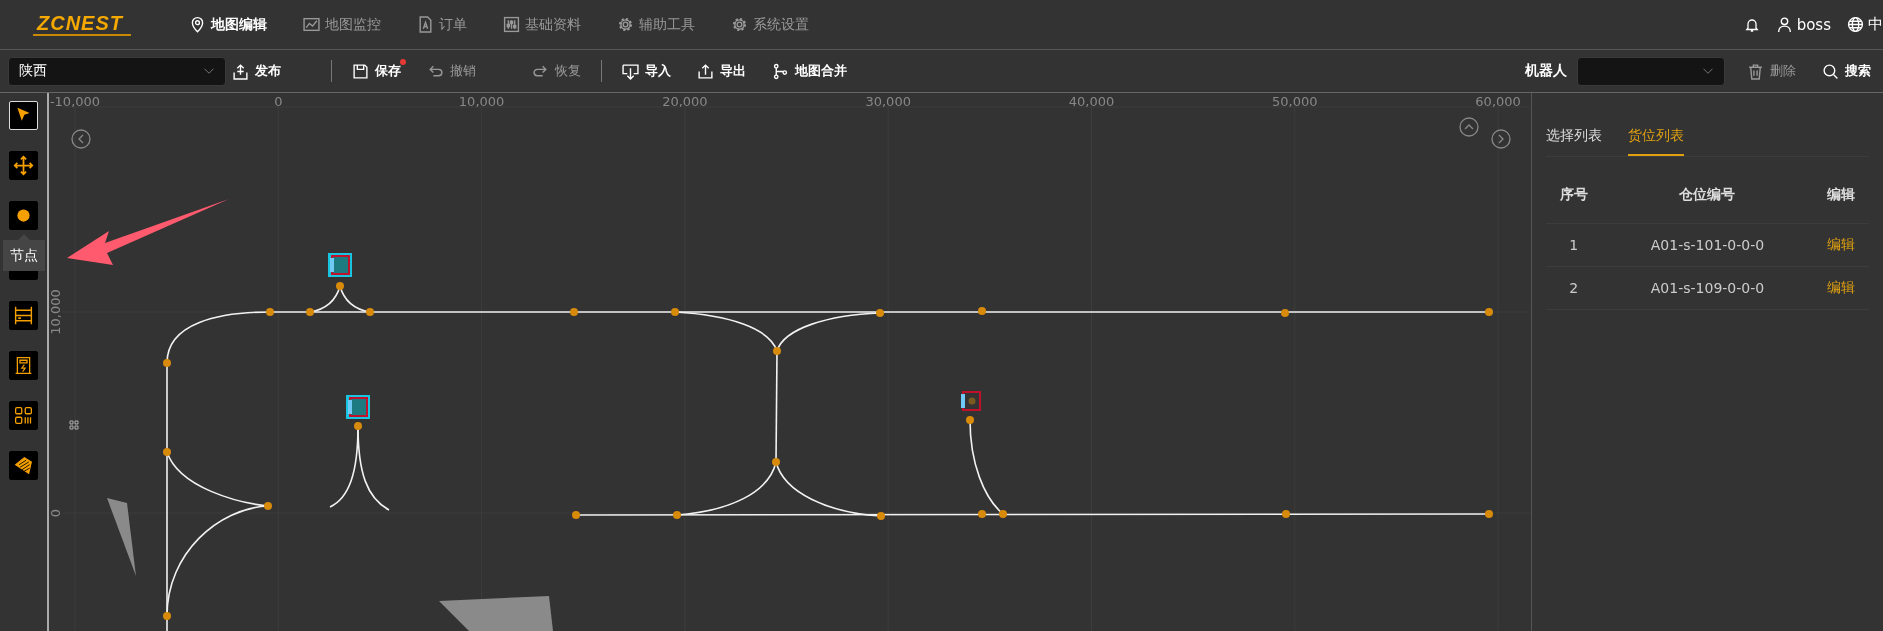 Image resolution: width=1883 pixels, height=631 pixels. What do you see at coordinates (1751, 24) in the screenshot?
I see `notification-bell-icon` at bounding box center [1751, 24].